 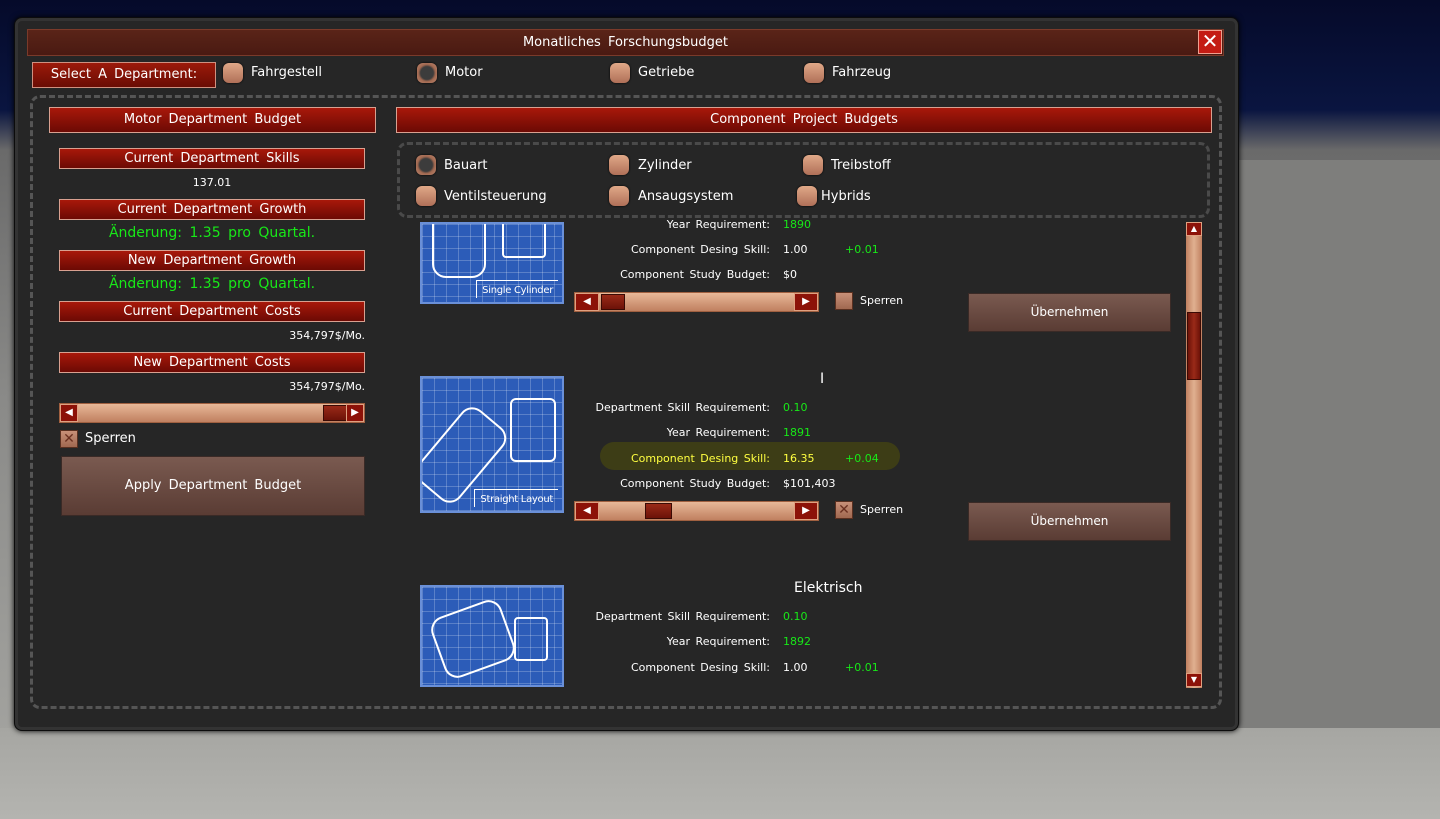 I want to click on comp2-study-budget-label: Component Study Budget:, so click(x=695, y=483).